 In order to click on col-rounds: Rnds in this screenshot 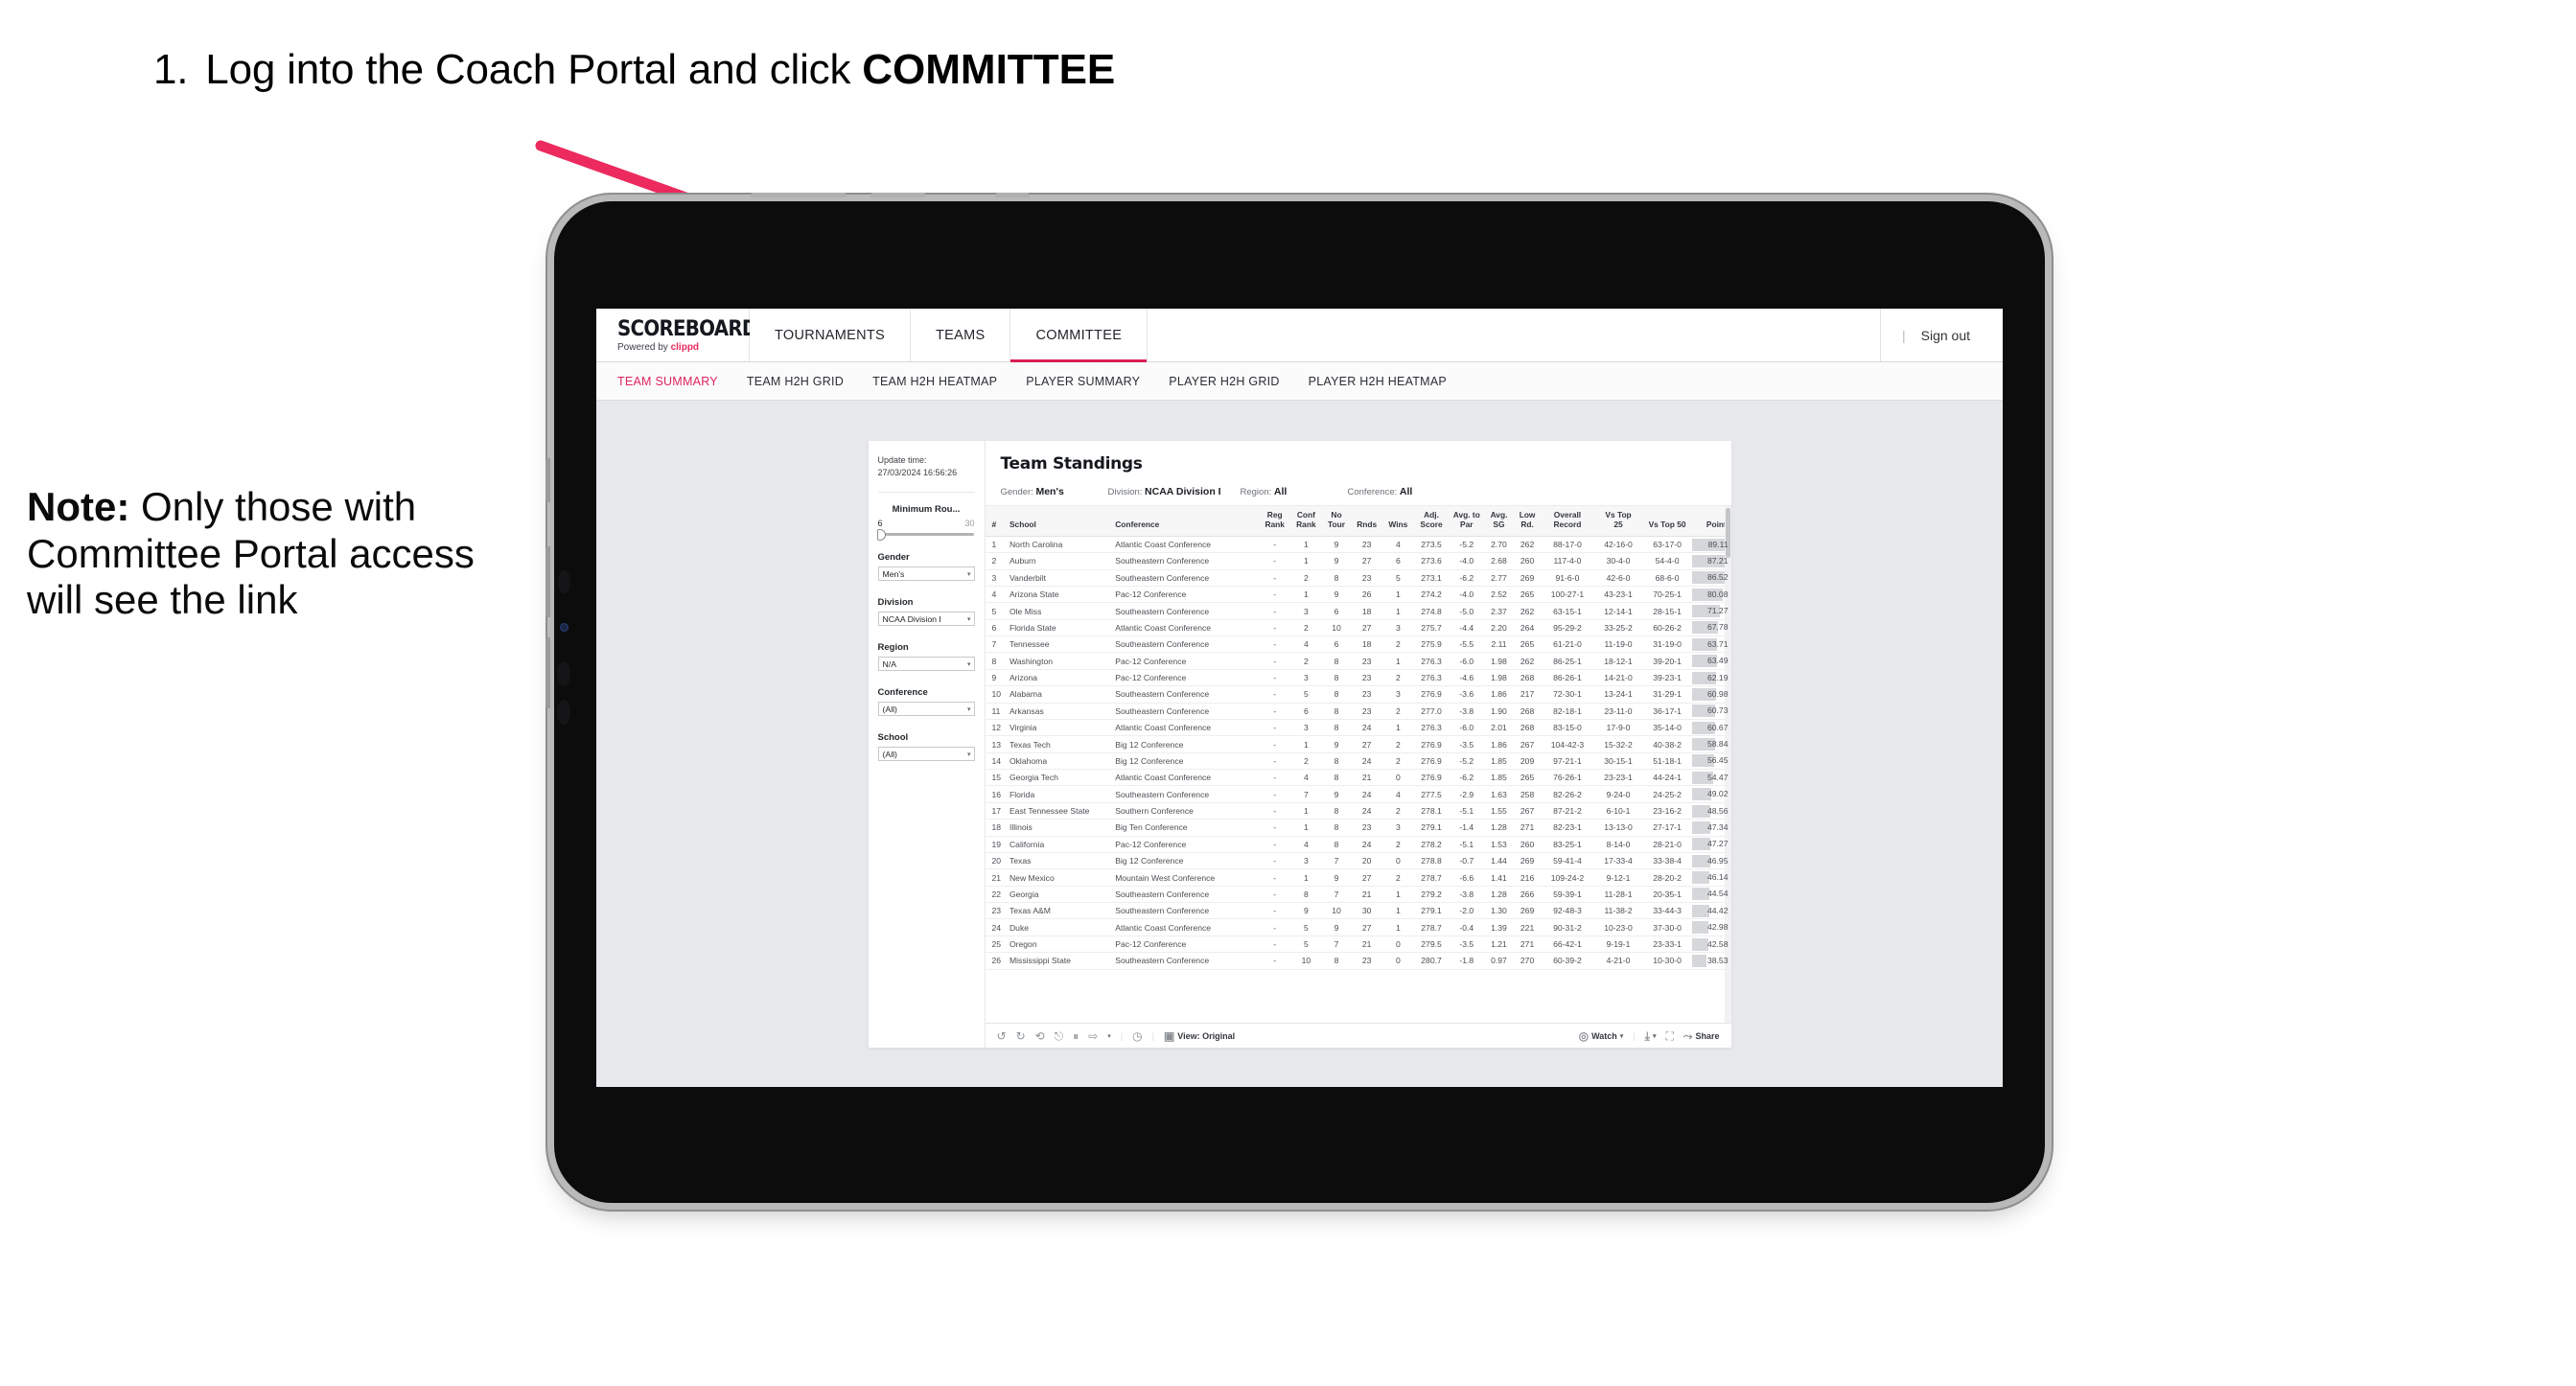, I will do `click(1366, 522)`.